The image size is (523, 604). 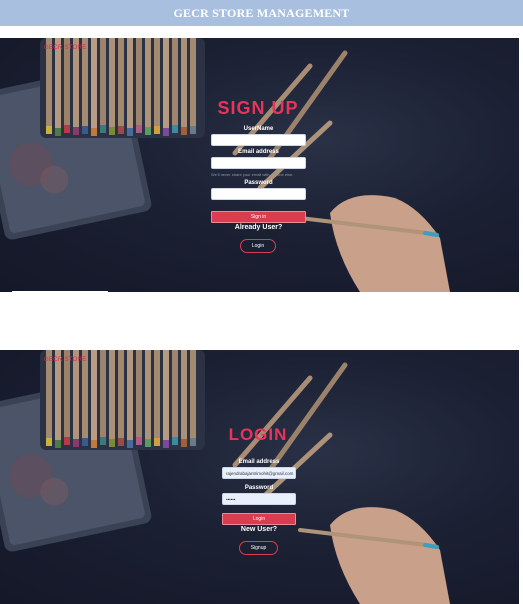 What do you see at coordinates (259, 499) in the screenshot?
I see `password-input: ••••••` at bounding box center [259, 499].